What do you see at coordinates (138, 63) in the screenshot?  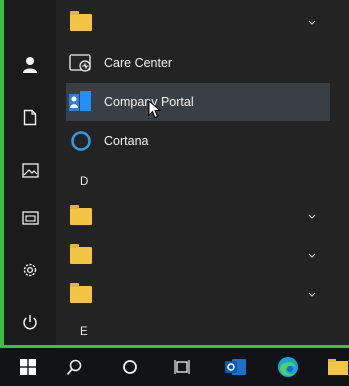 I see `care-center-label: Care Center` at bounding box center [138, 63].